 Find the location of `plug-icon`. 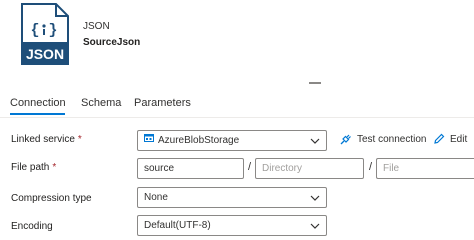

plug-icon is located at coordinates (345, 139).